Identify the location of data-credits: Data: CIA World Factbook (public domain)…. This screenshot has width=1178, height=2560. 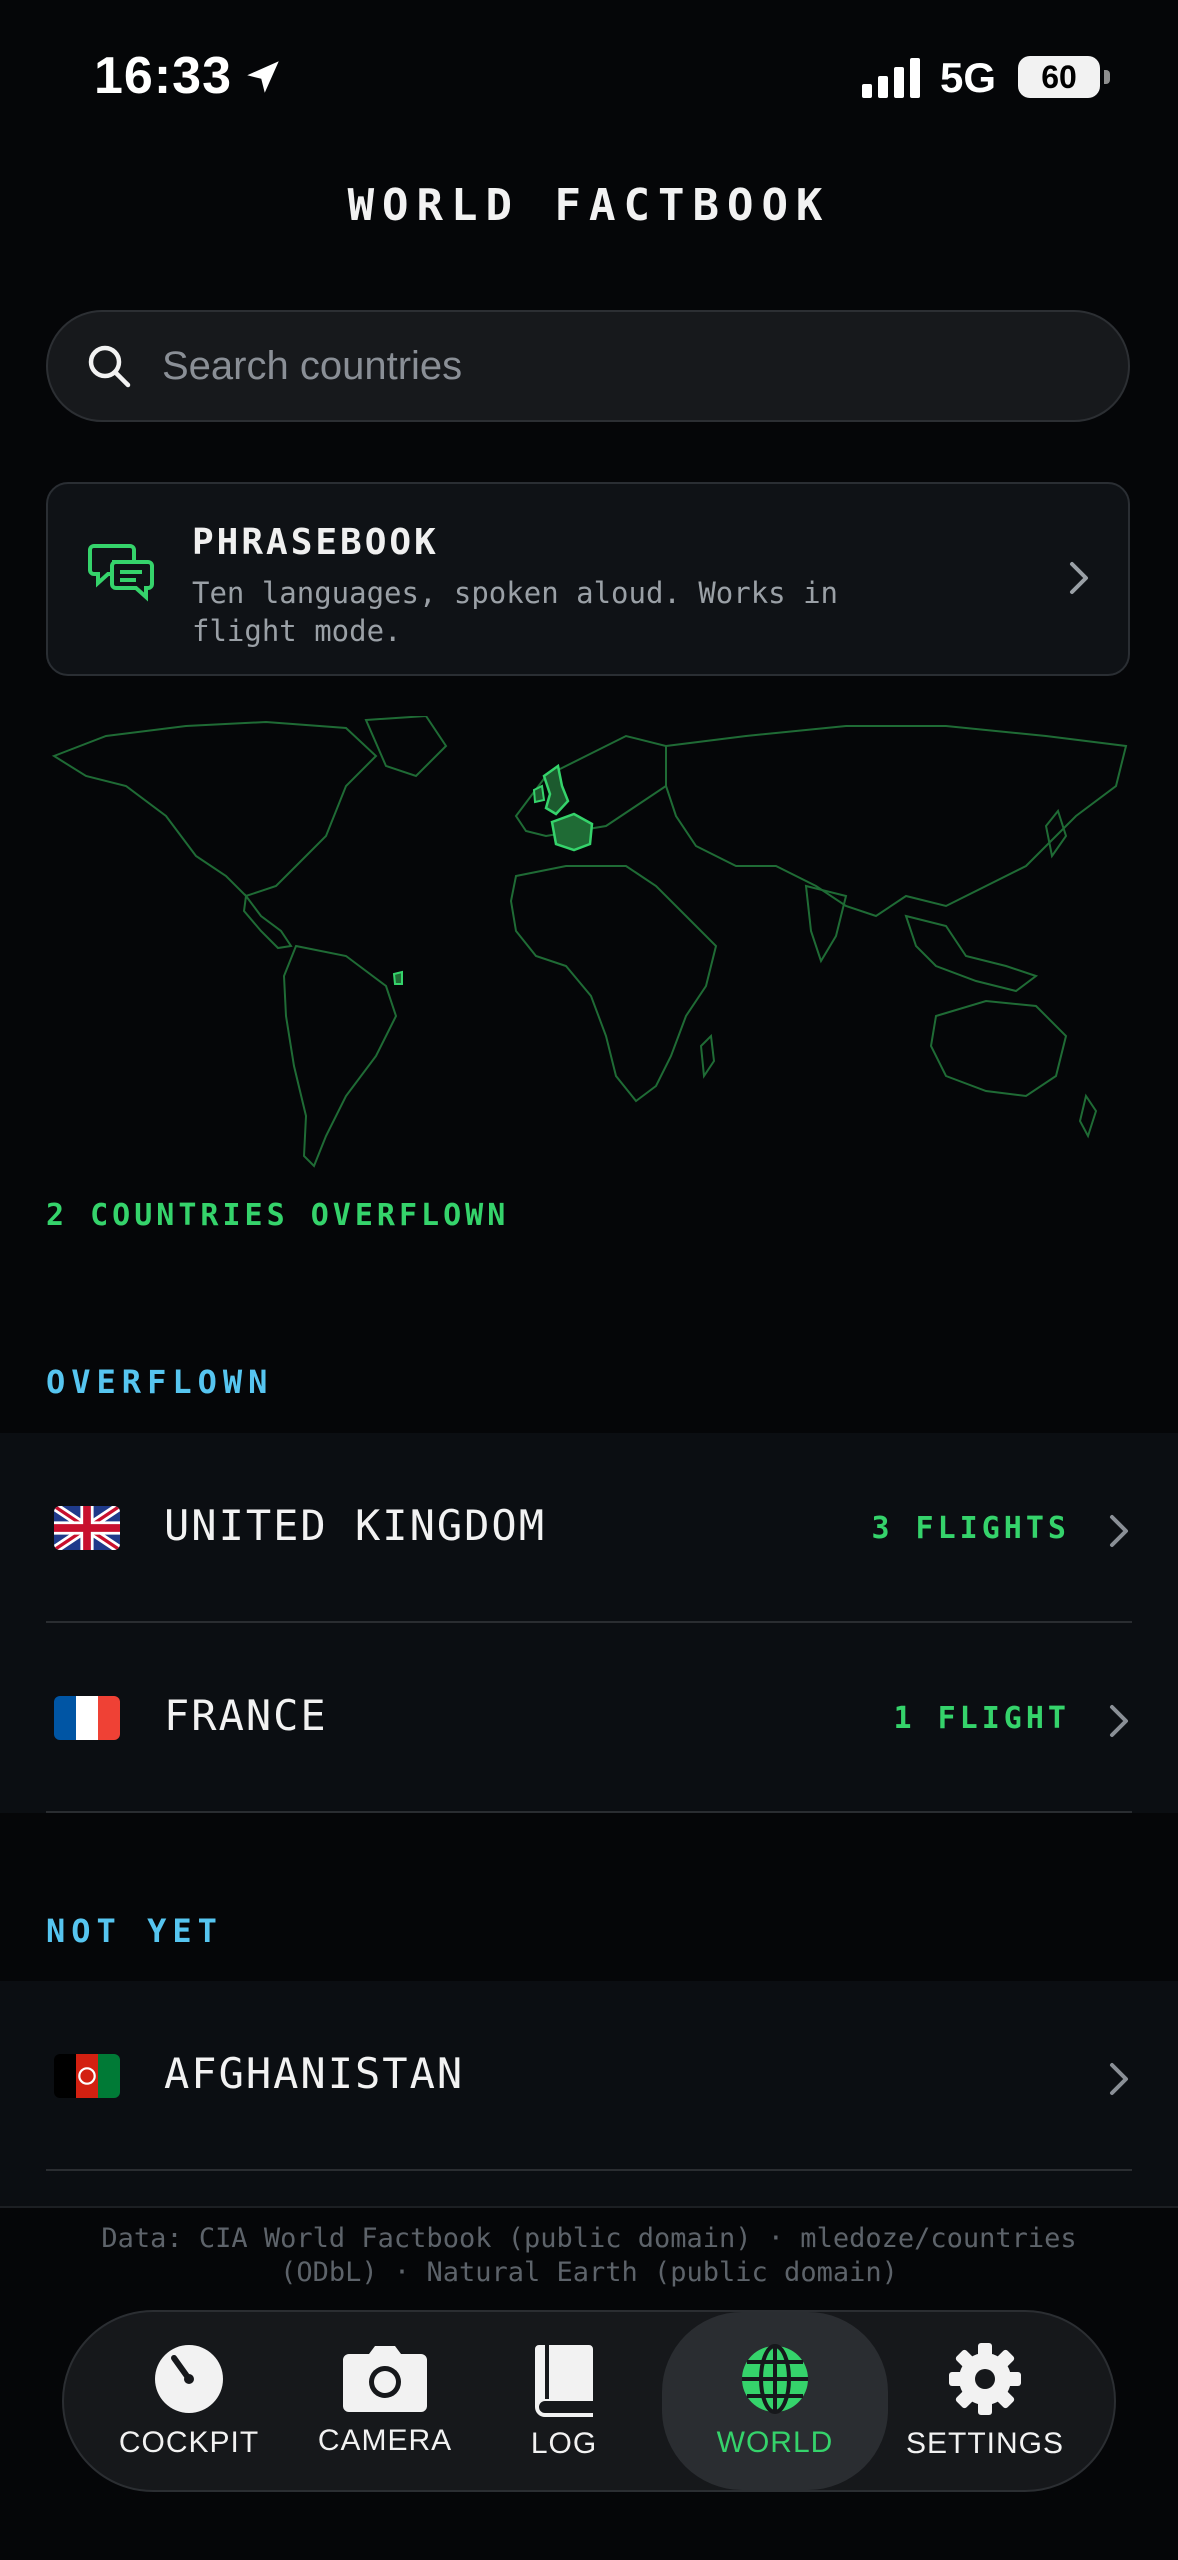
(589, 2255).